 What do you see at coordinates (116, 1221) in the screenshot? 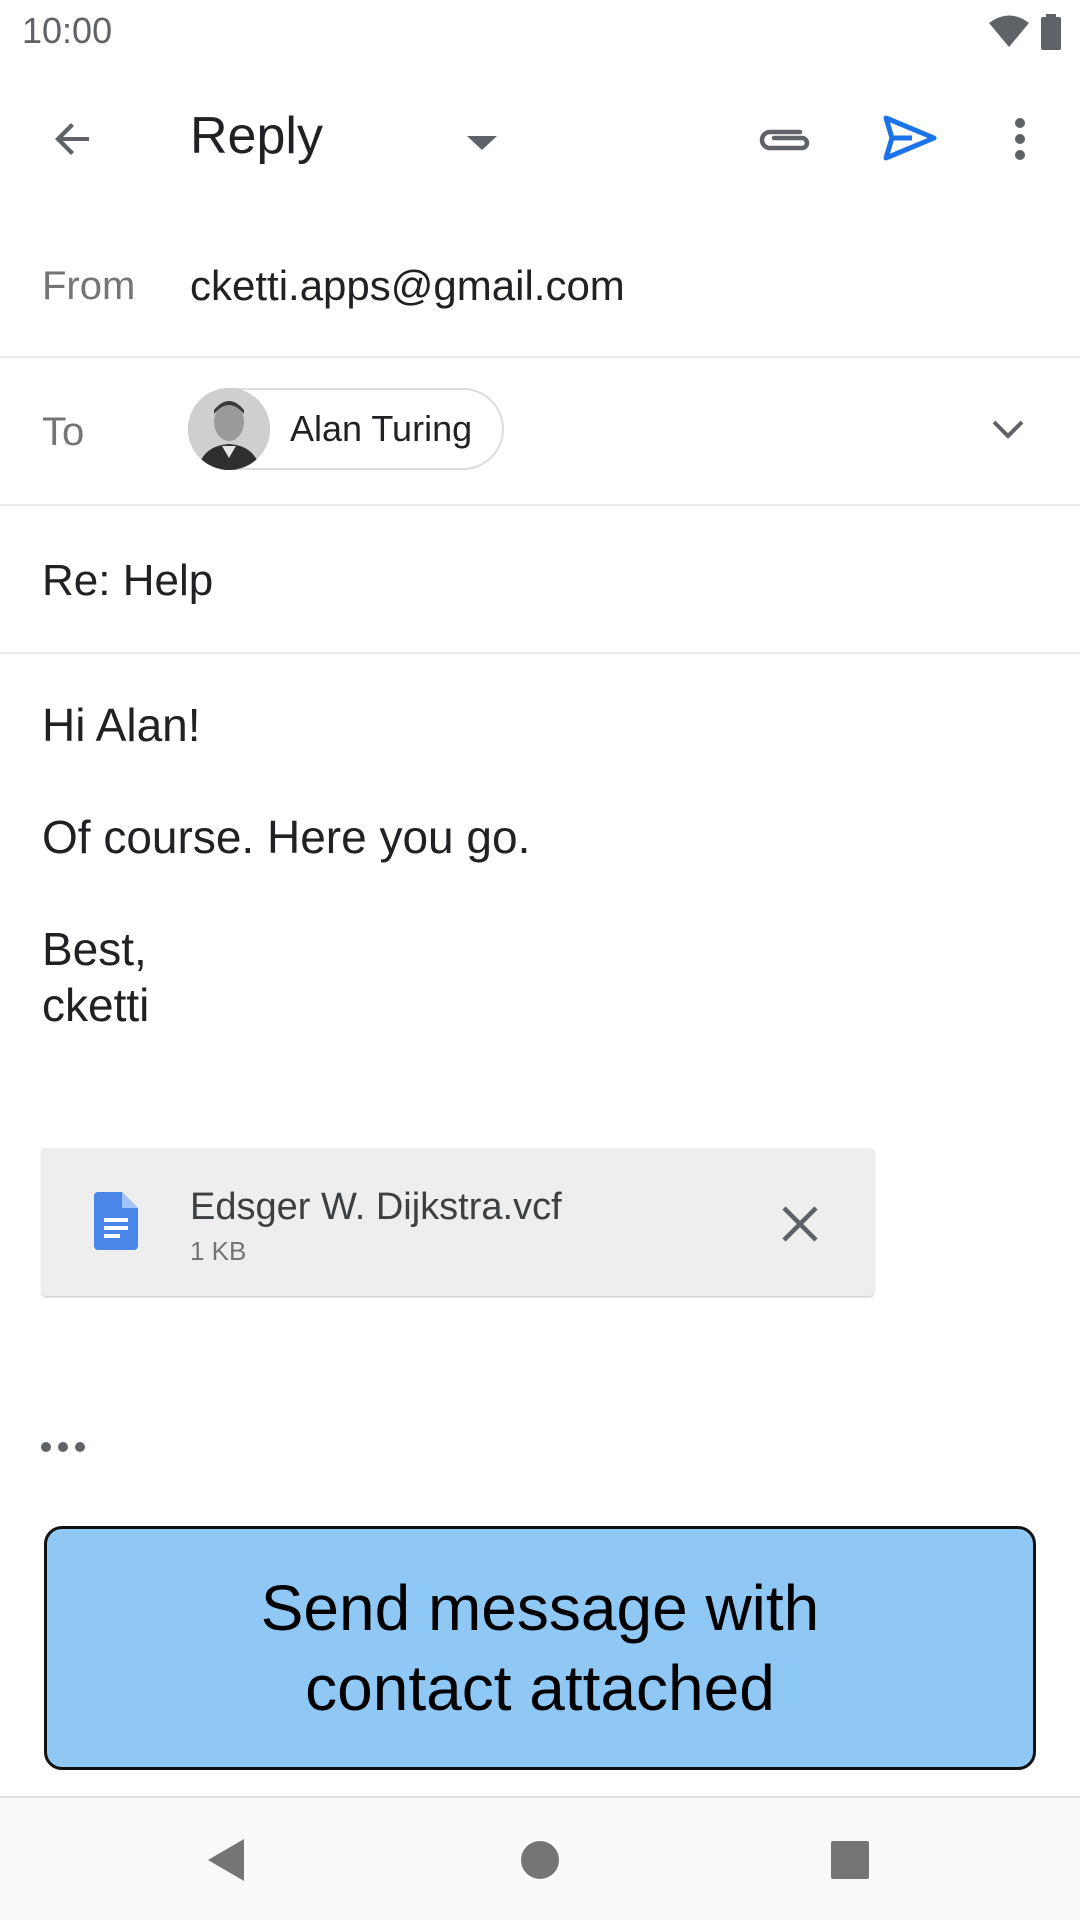
I see `document-icon` at bounding box center [116, 1221].